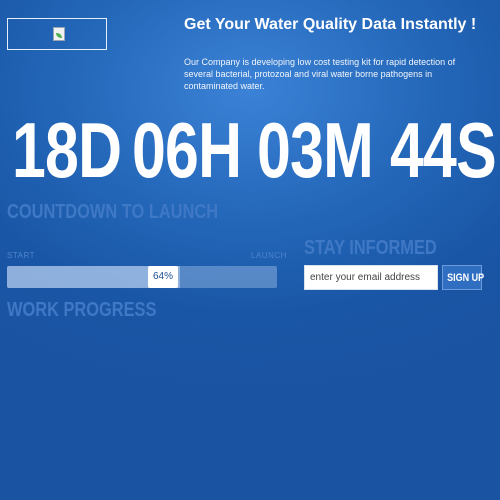 This screenshot has height=500, width=500. I want to click on broken-image-icon, so click(59, 34).